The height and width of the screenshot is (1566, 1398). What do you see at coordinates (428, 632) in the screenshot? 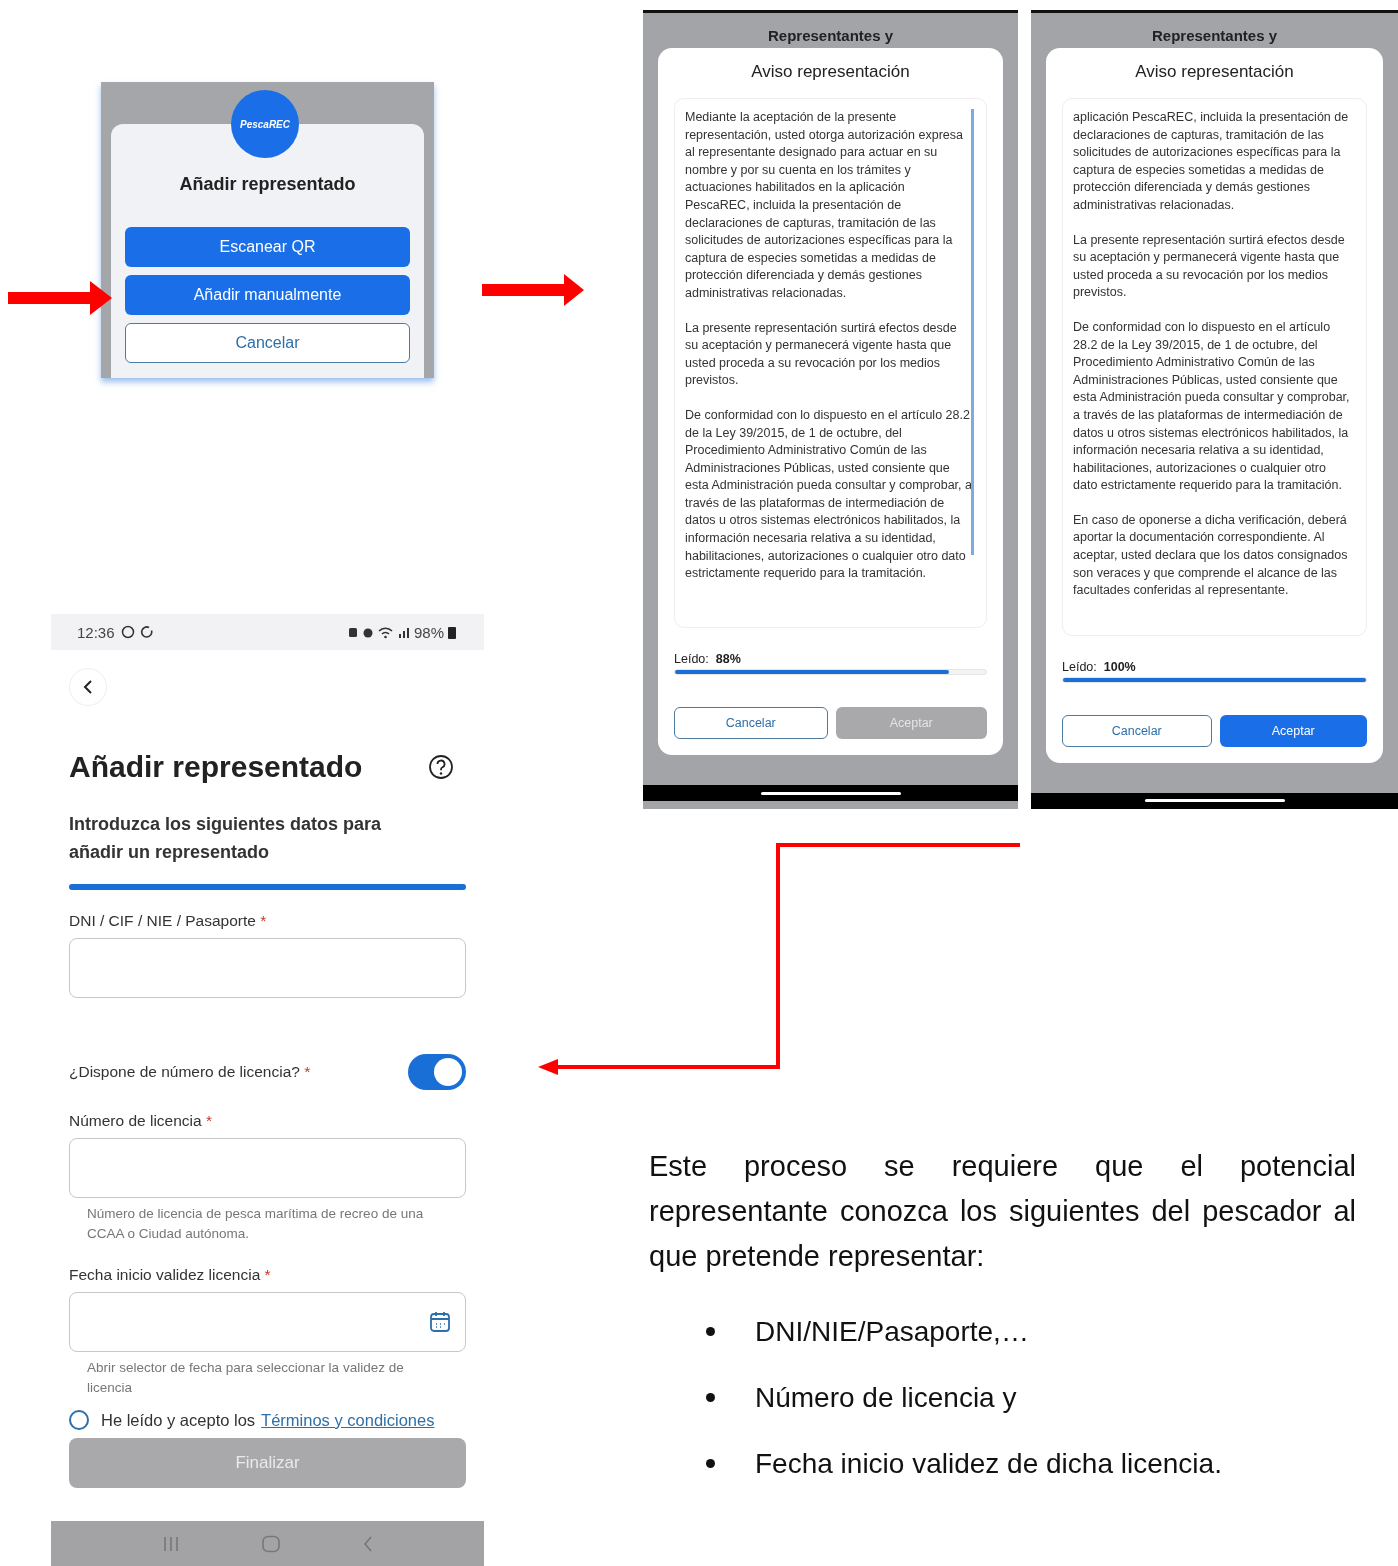
I see `battery-percent: 98%` at bounding box center [428, 632].